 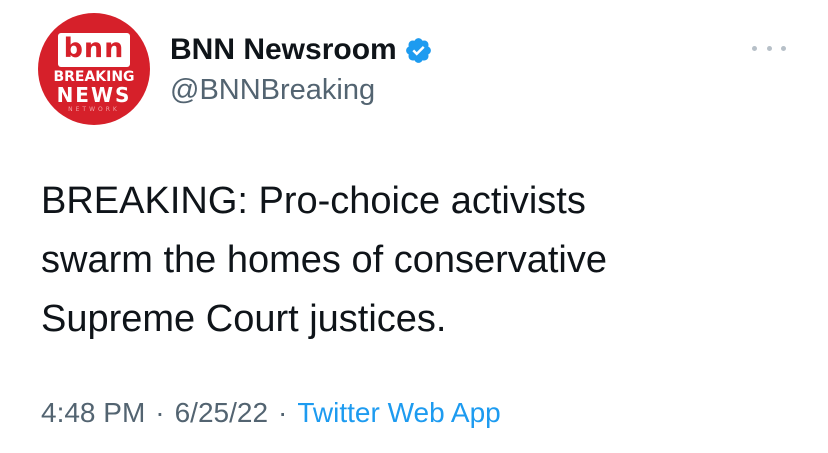 I want to click on verified-badge-icon, so click(x=418, y=50).